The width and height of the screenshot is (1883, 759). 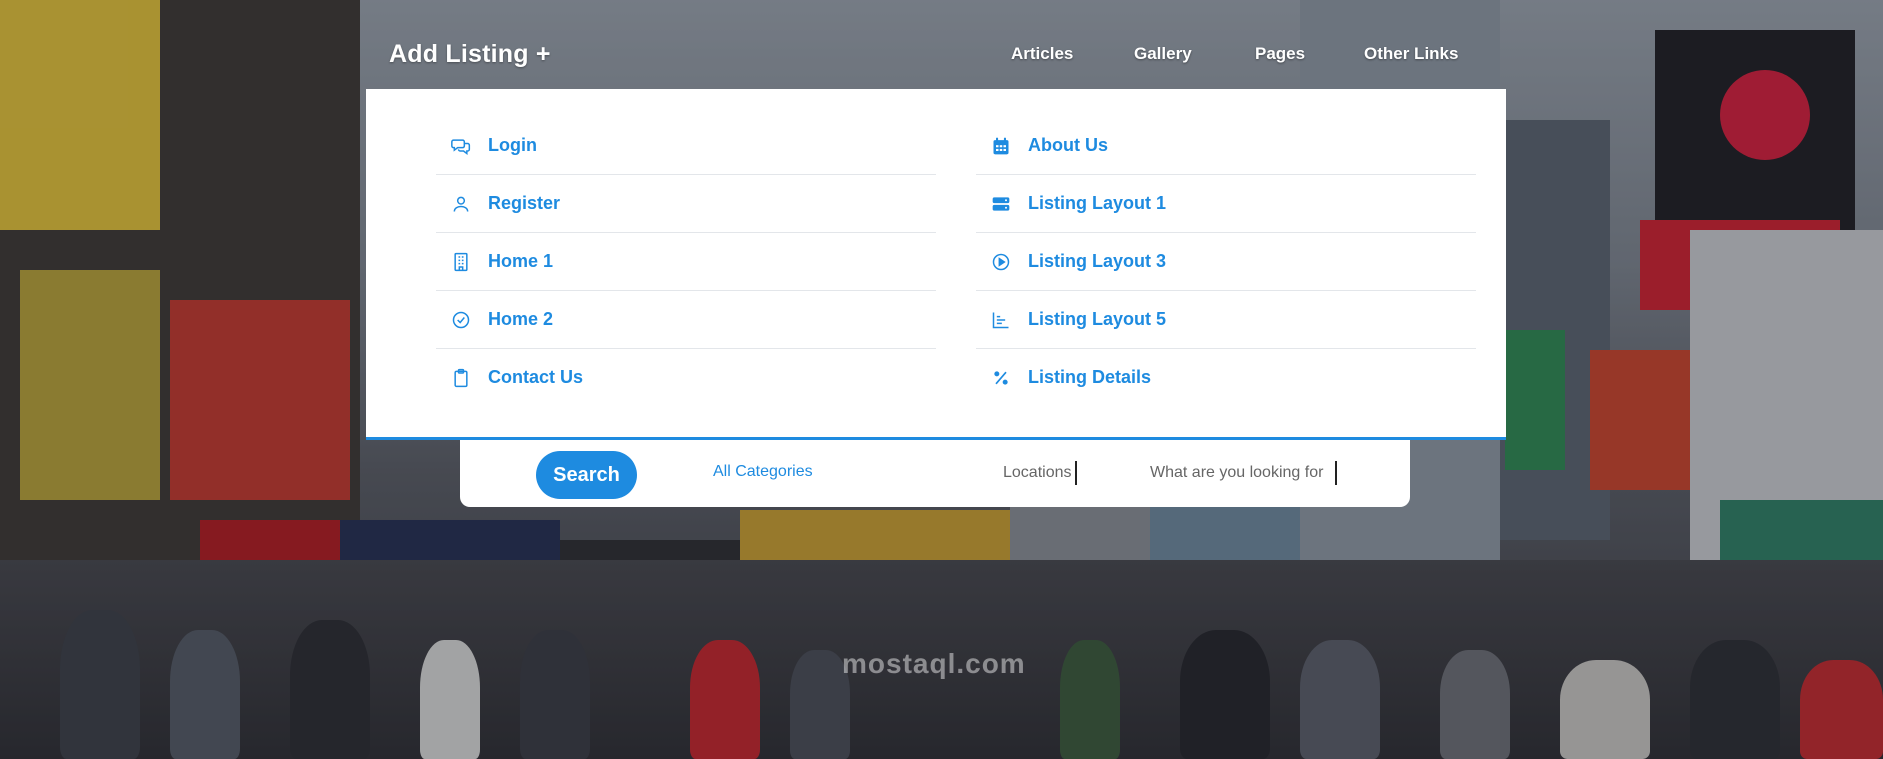 I want to click on menu-item-label: Contact Us, so click(x=536, y=377).